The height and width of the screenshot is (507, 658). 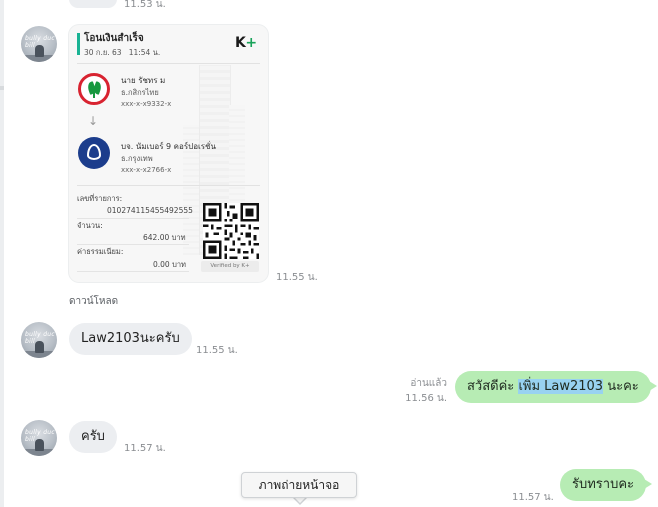 What do you see at coordinates (90, 225) in the screenshot?
I see `amount-label: จำนวน:` at bounding box center [90, 225].